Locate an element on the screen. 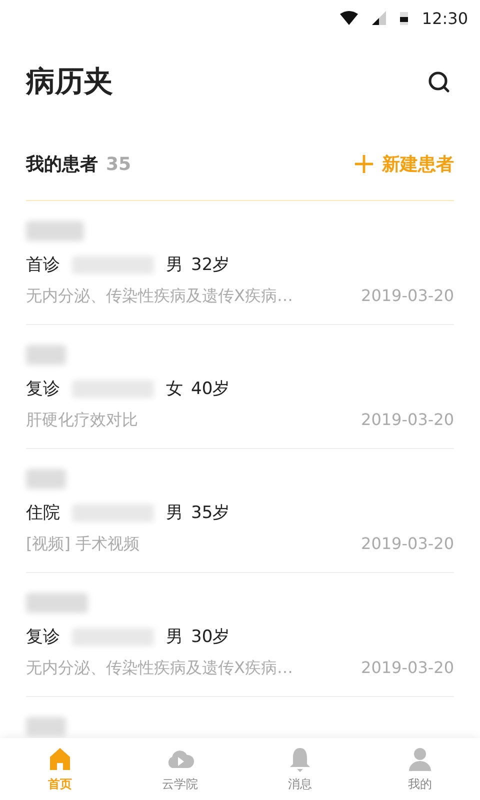 Image resolution: width=480 pixels, height=800 pixels. new-patient-button: 新建患者 is located at coordinates (404, 164).